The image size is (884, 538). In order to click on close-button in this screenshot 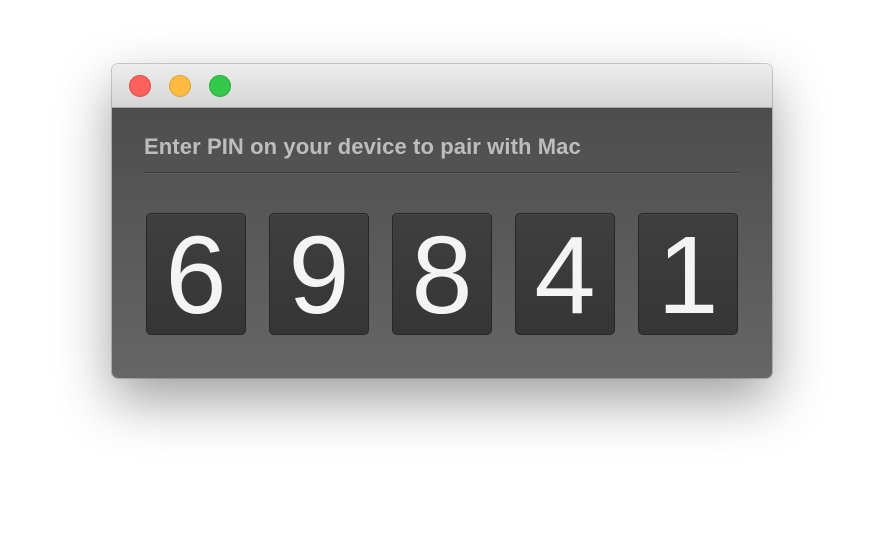, I will do `click(140, 86)`.